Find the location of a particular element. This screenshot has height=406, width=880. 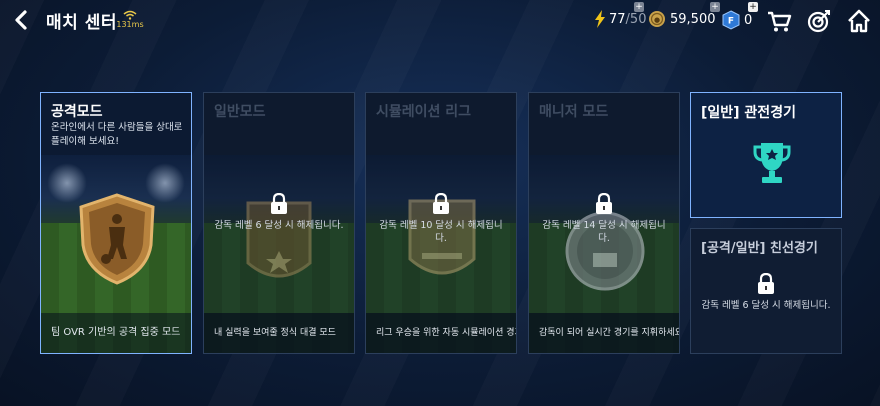

svg-text: F is located at coordinates (731, 22).